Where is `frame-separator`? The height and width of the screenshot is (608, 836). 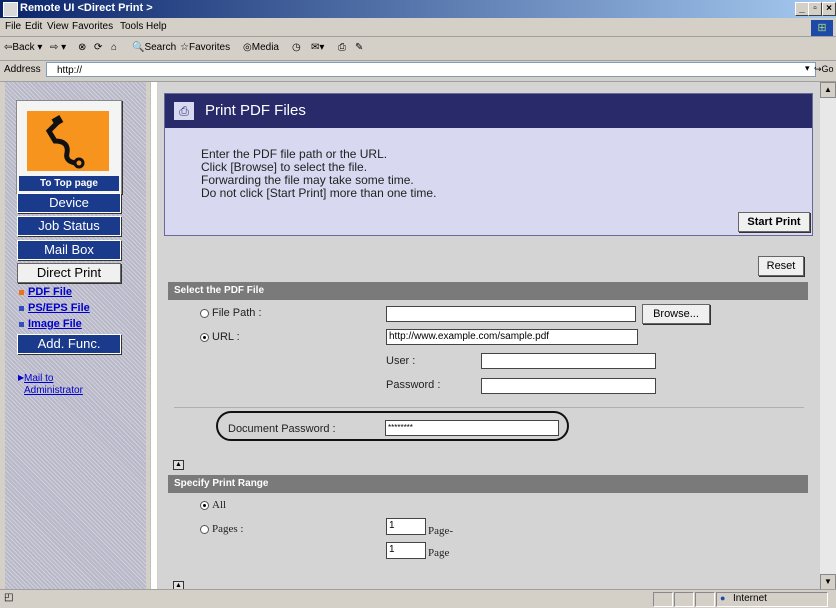 frame-separator is located at coordinates (153, 335).